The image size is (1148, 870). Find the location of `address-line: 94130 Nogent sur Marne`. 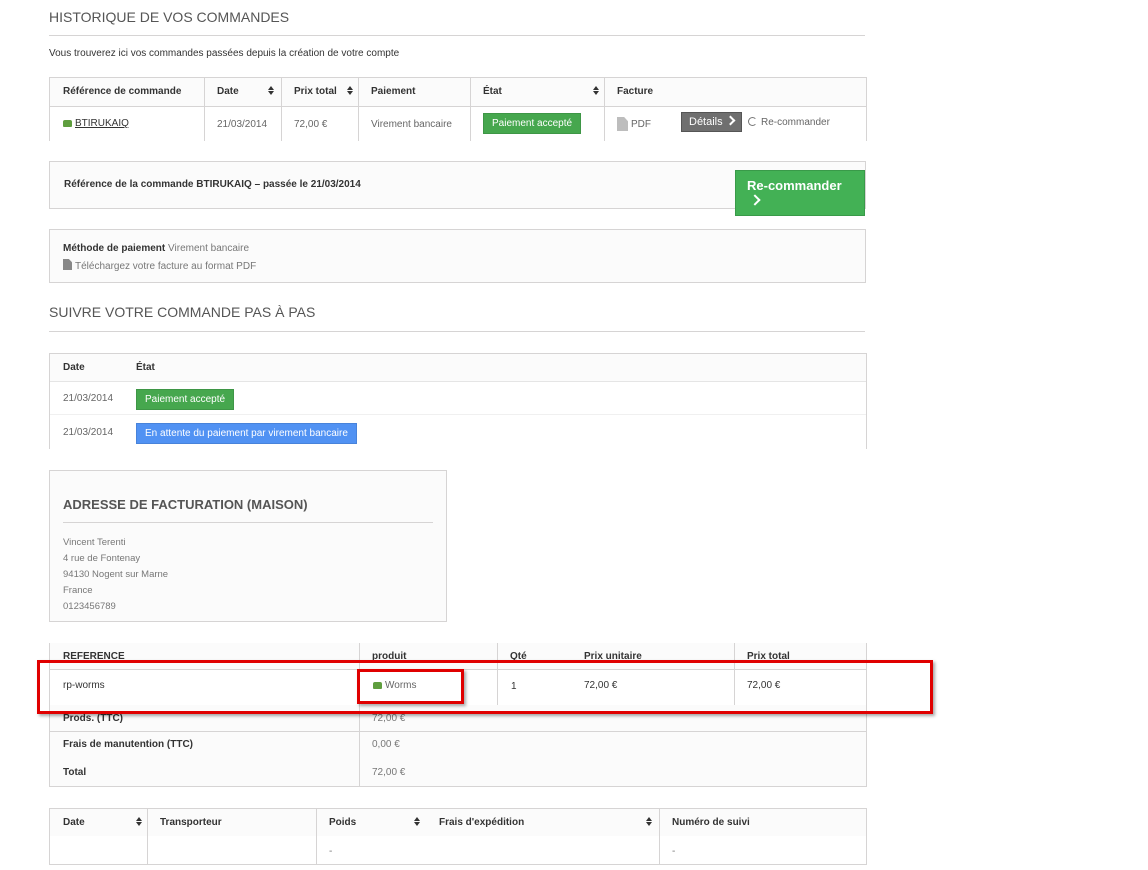

address-line: 94130 Nogent sur Marne is located at coordinates (116, 574).